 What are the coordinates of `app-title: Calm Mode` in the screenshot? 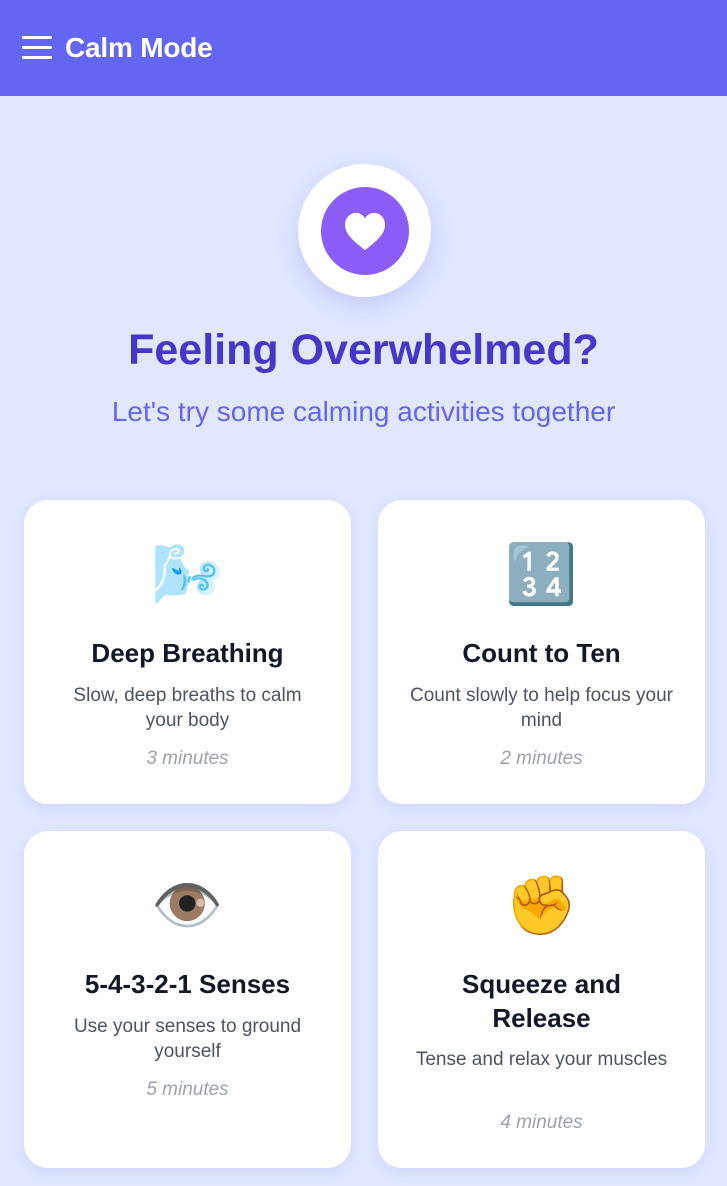 It's located at (139, 47).